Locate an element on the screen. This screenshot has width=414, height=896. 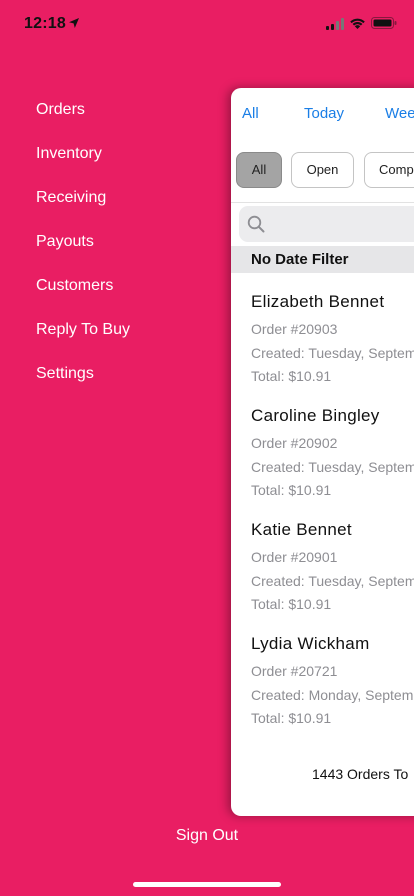
menu-item-inventory: Inventory is located at coordinates (83, 164).